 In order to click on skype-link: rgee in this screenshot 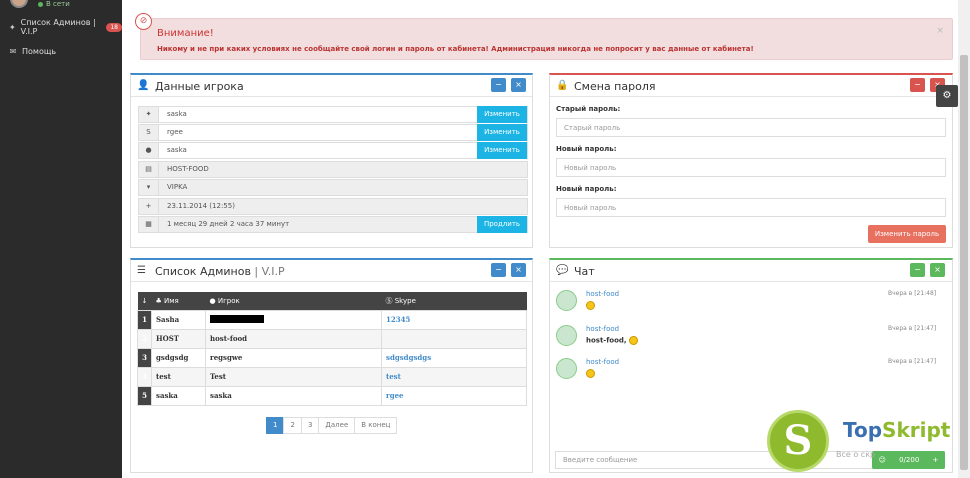, I will do `click(454, 395)`.